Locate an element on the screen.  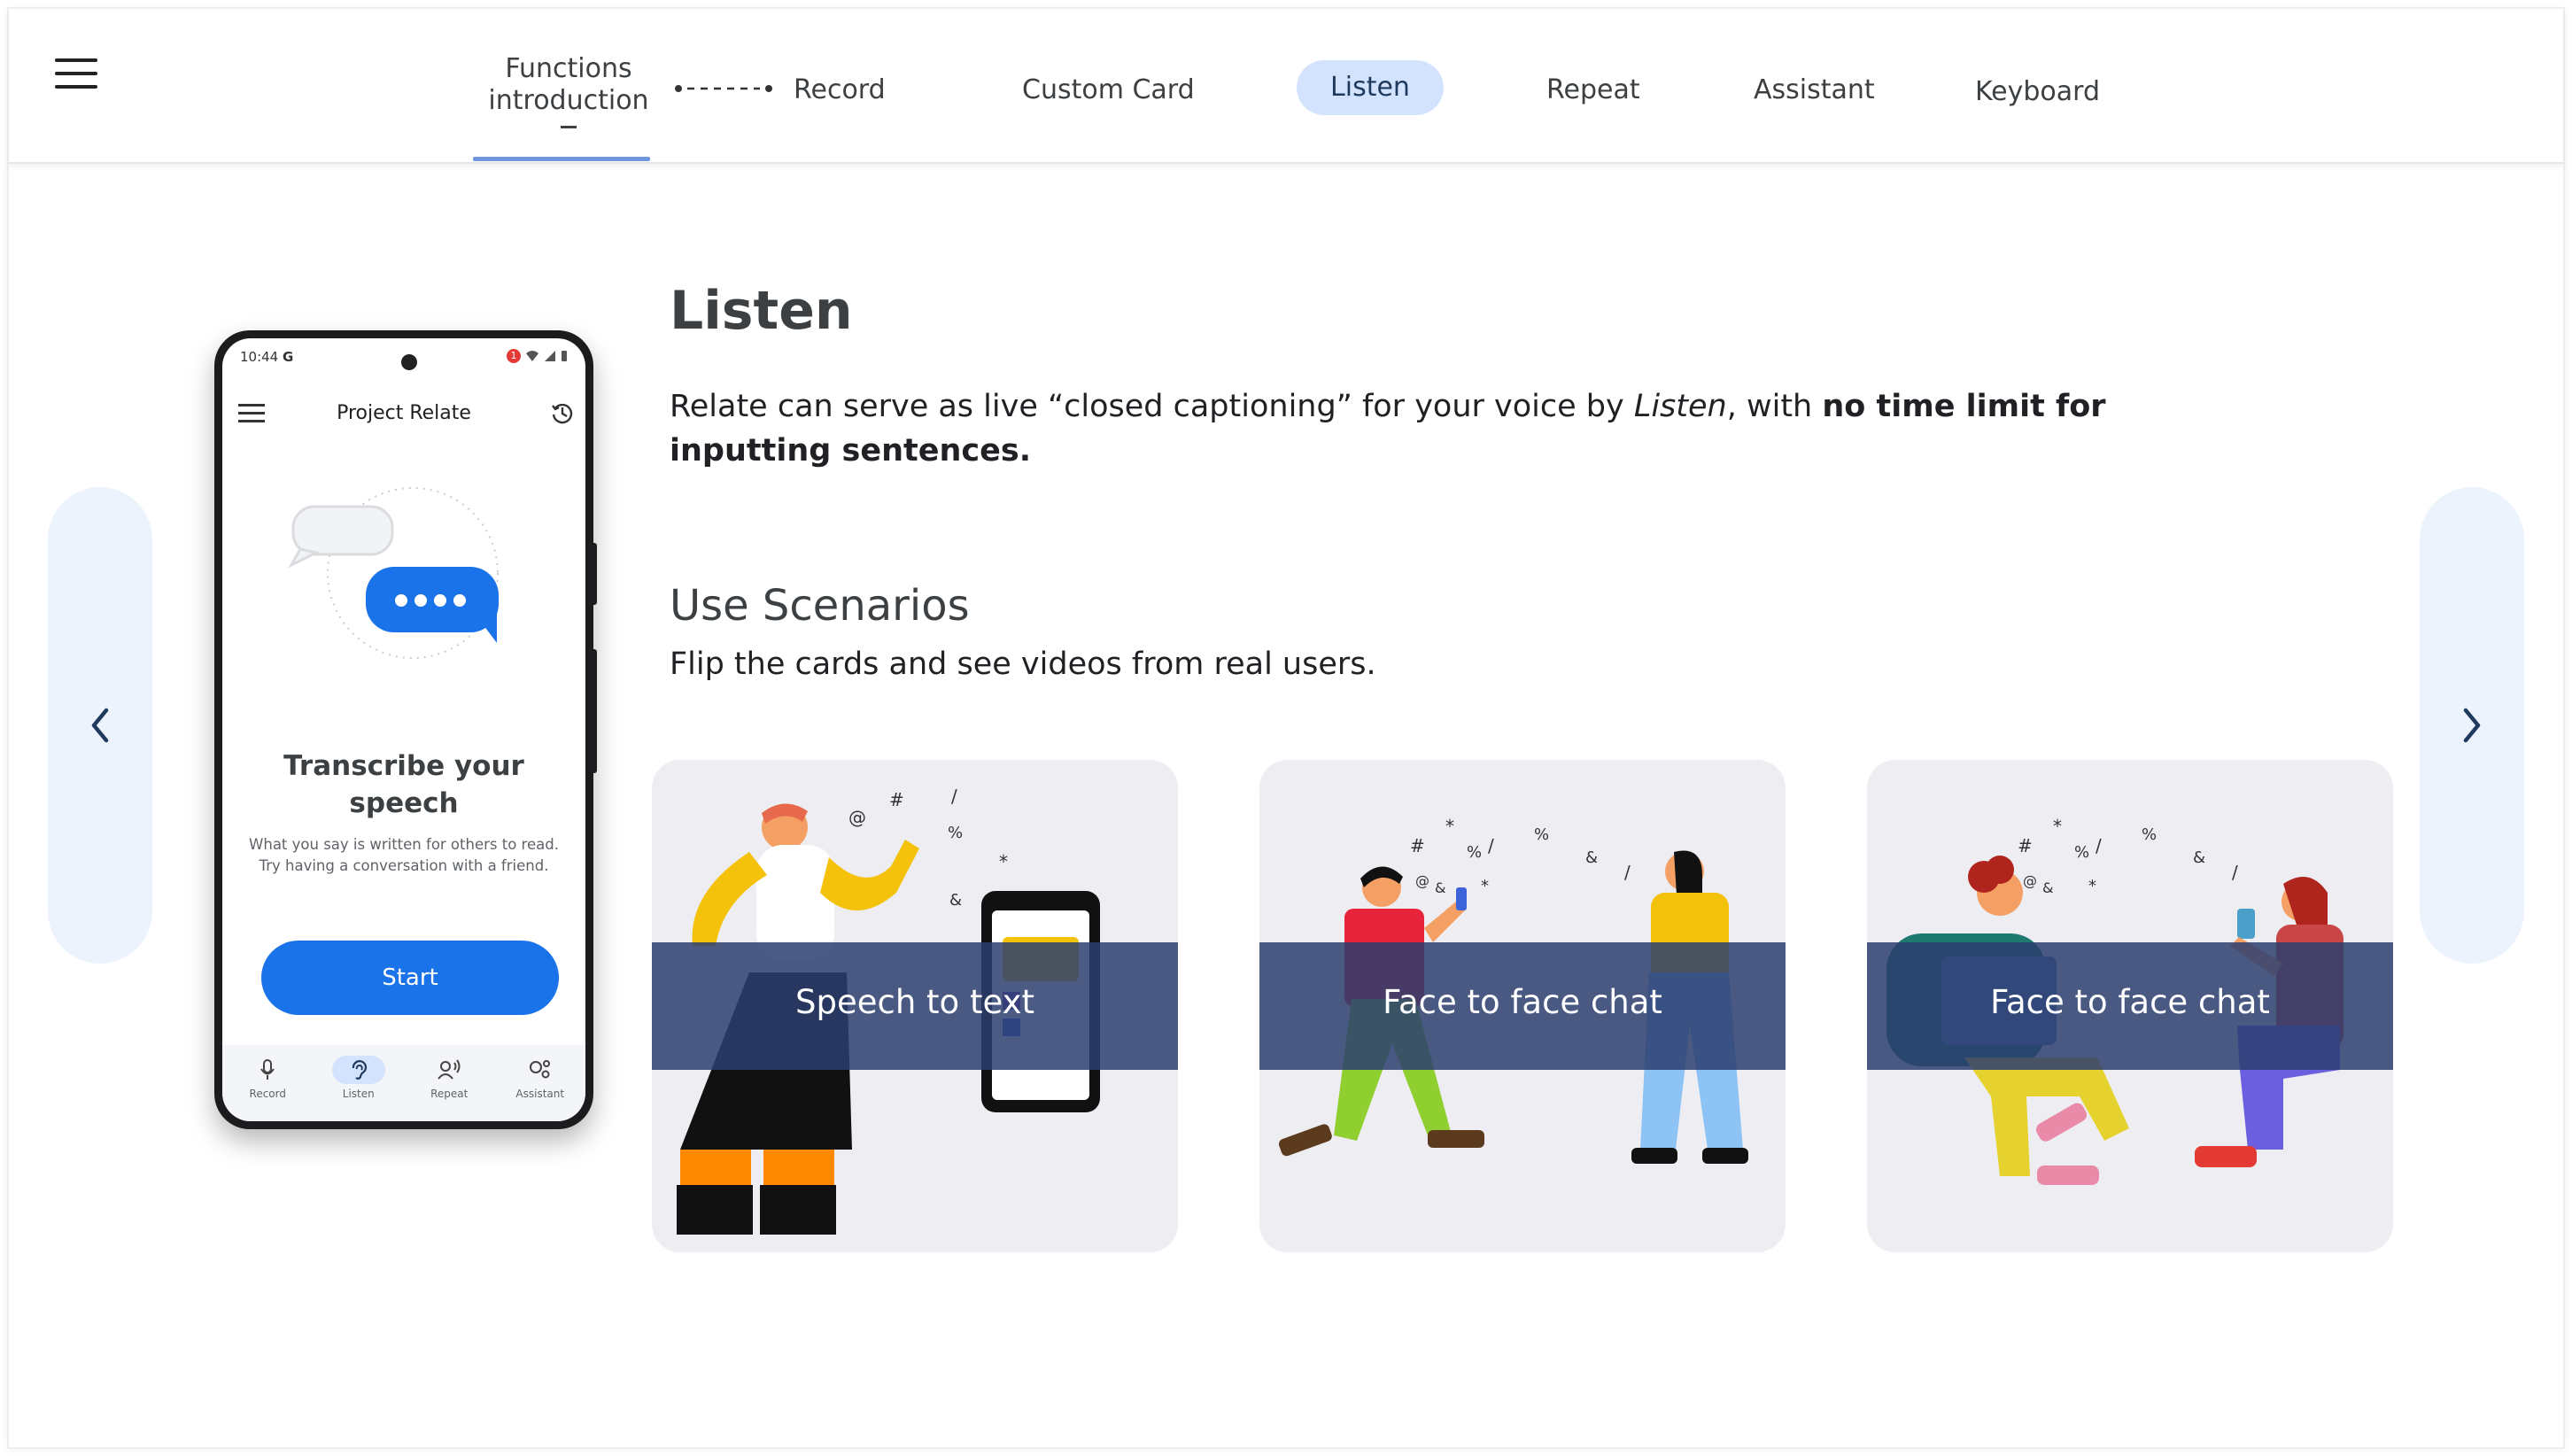
tab-listen: Listen is located at coordinates (1370, 87).